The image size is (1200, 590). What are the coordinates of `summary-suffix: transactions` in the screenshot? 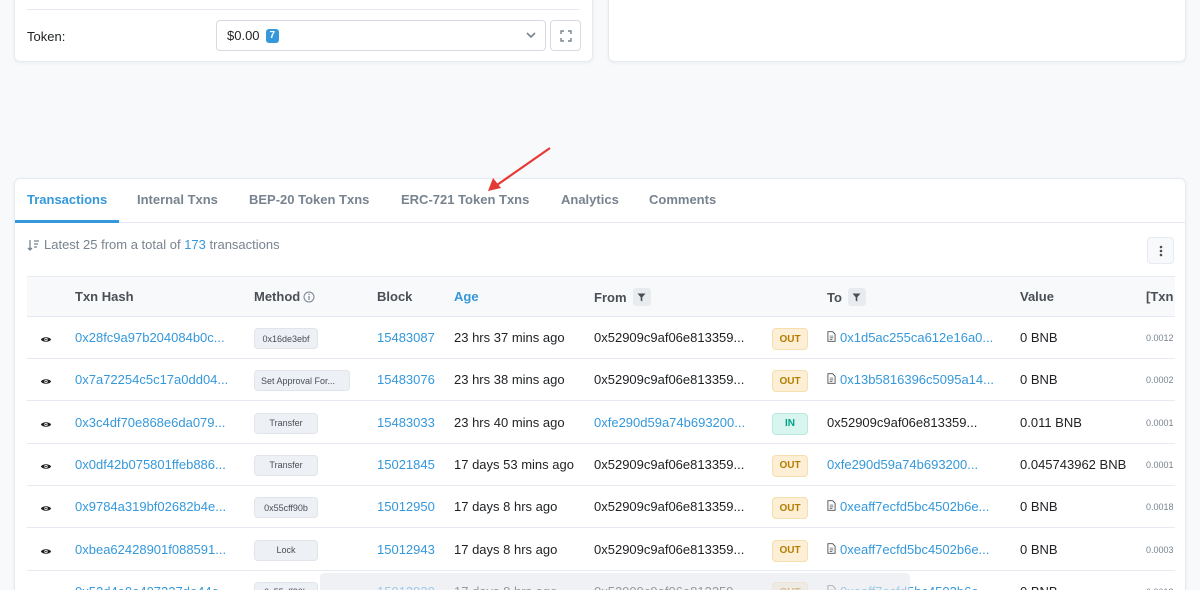 It's located at (244, 244).